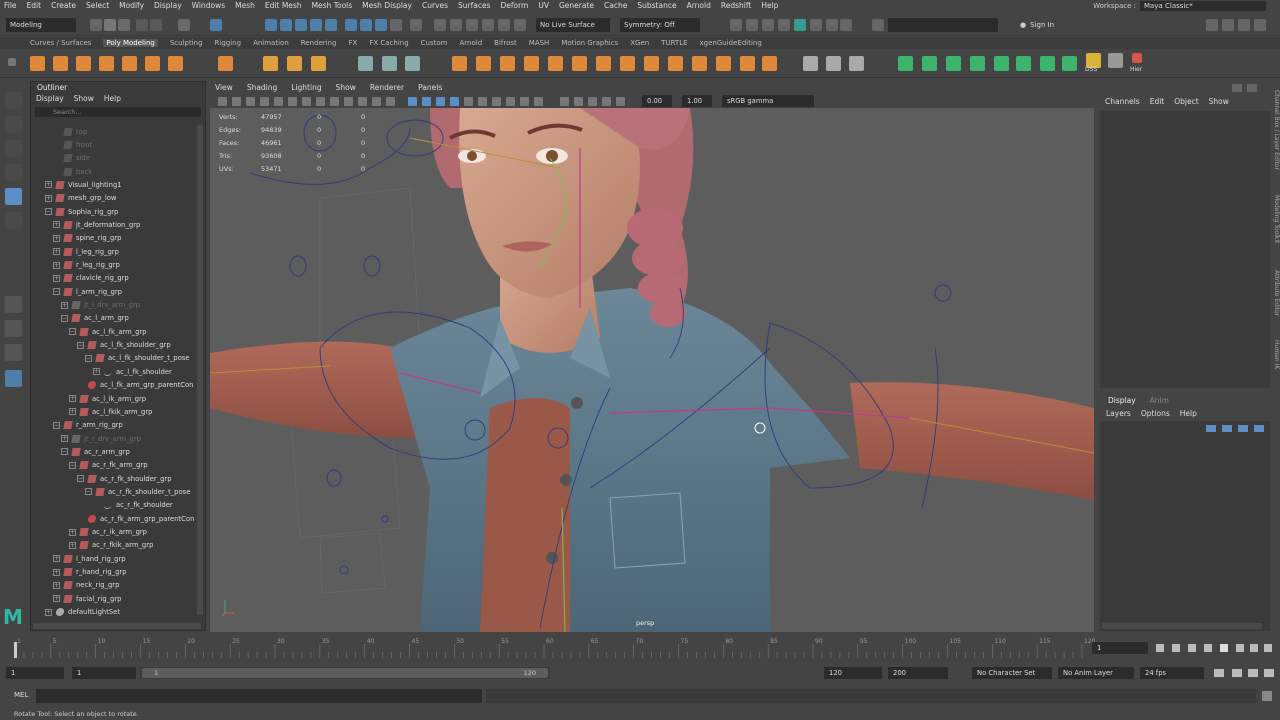 This screenshot has width=1280, height=720. What do you see at coordinates (83, 63) in the screenshot?
I see `poly-cylinder-icon` at bounding box center [83, 63].